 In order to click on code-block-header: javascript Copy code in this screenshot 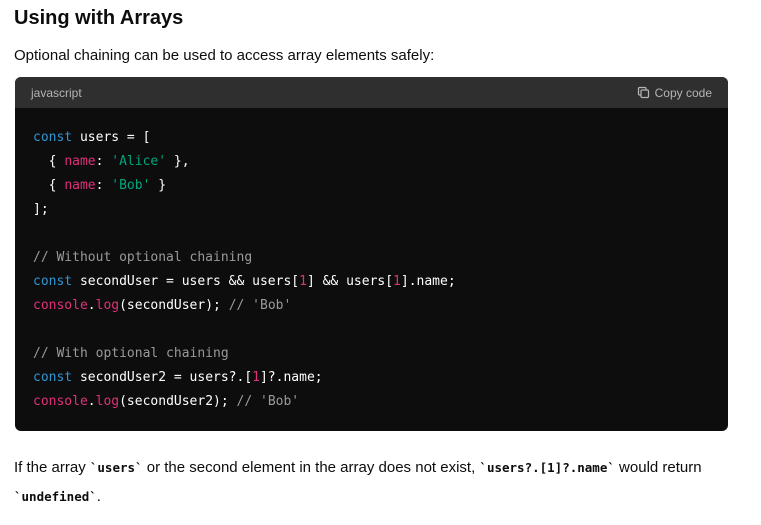, I will do `click(371, 92)`.